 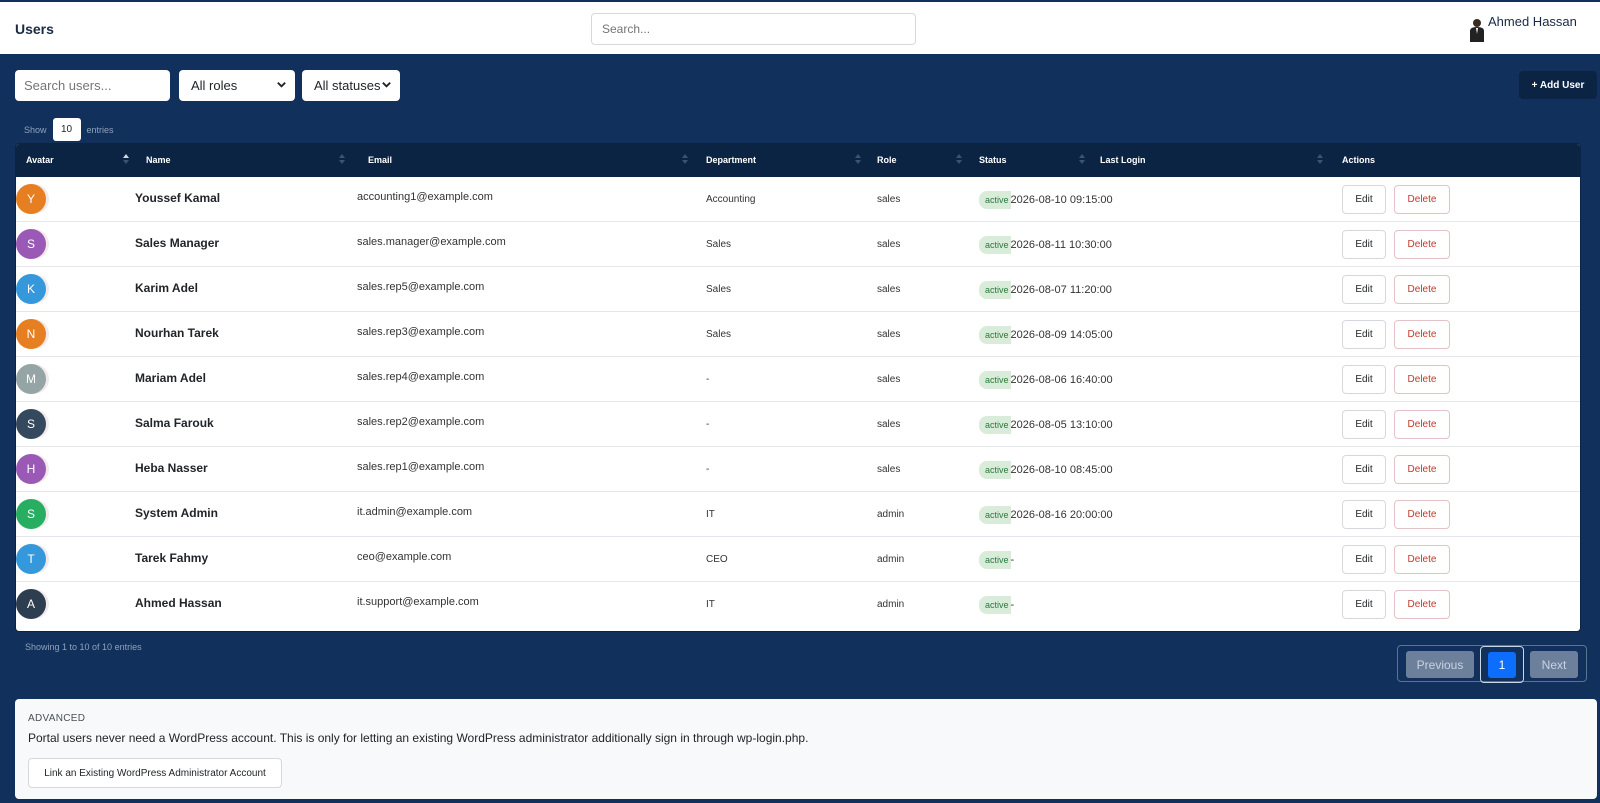 What do you see at coordinates (40, 160) in the screenshot?
I see `column-header-avatar: Avatar` at bounding box center [40, 160].